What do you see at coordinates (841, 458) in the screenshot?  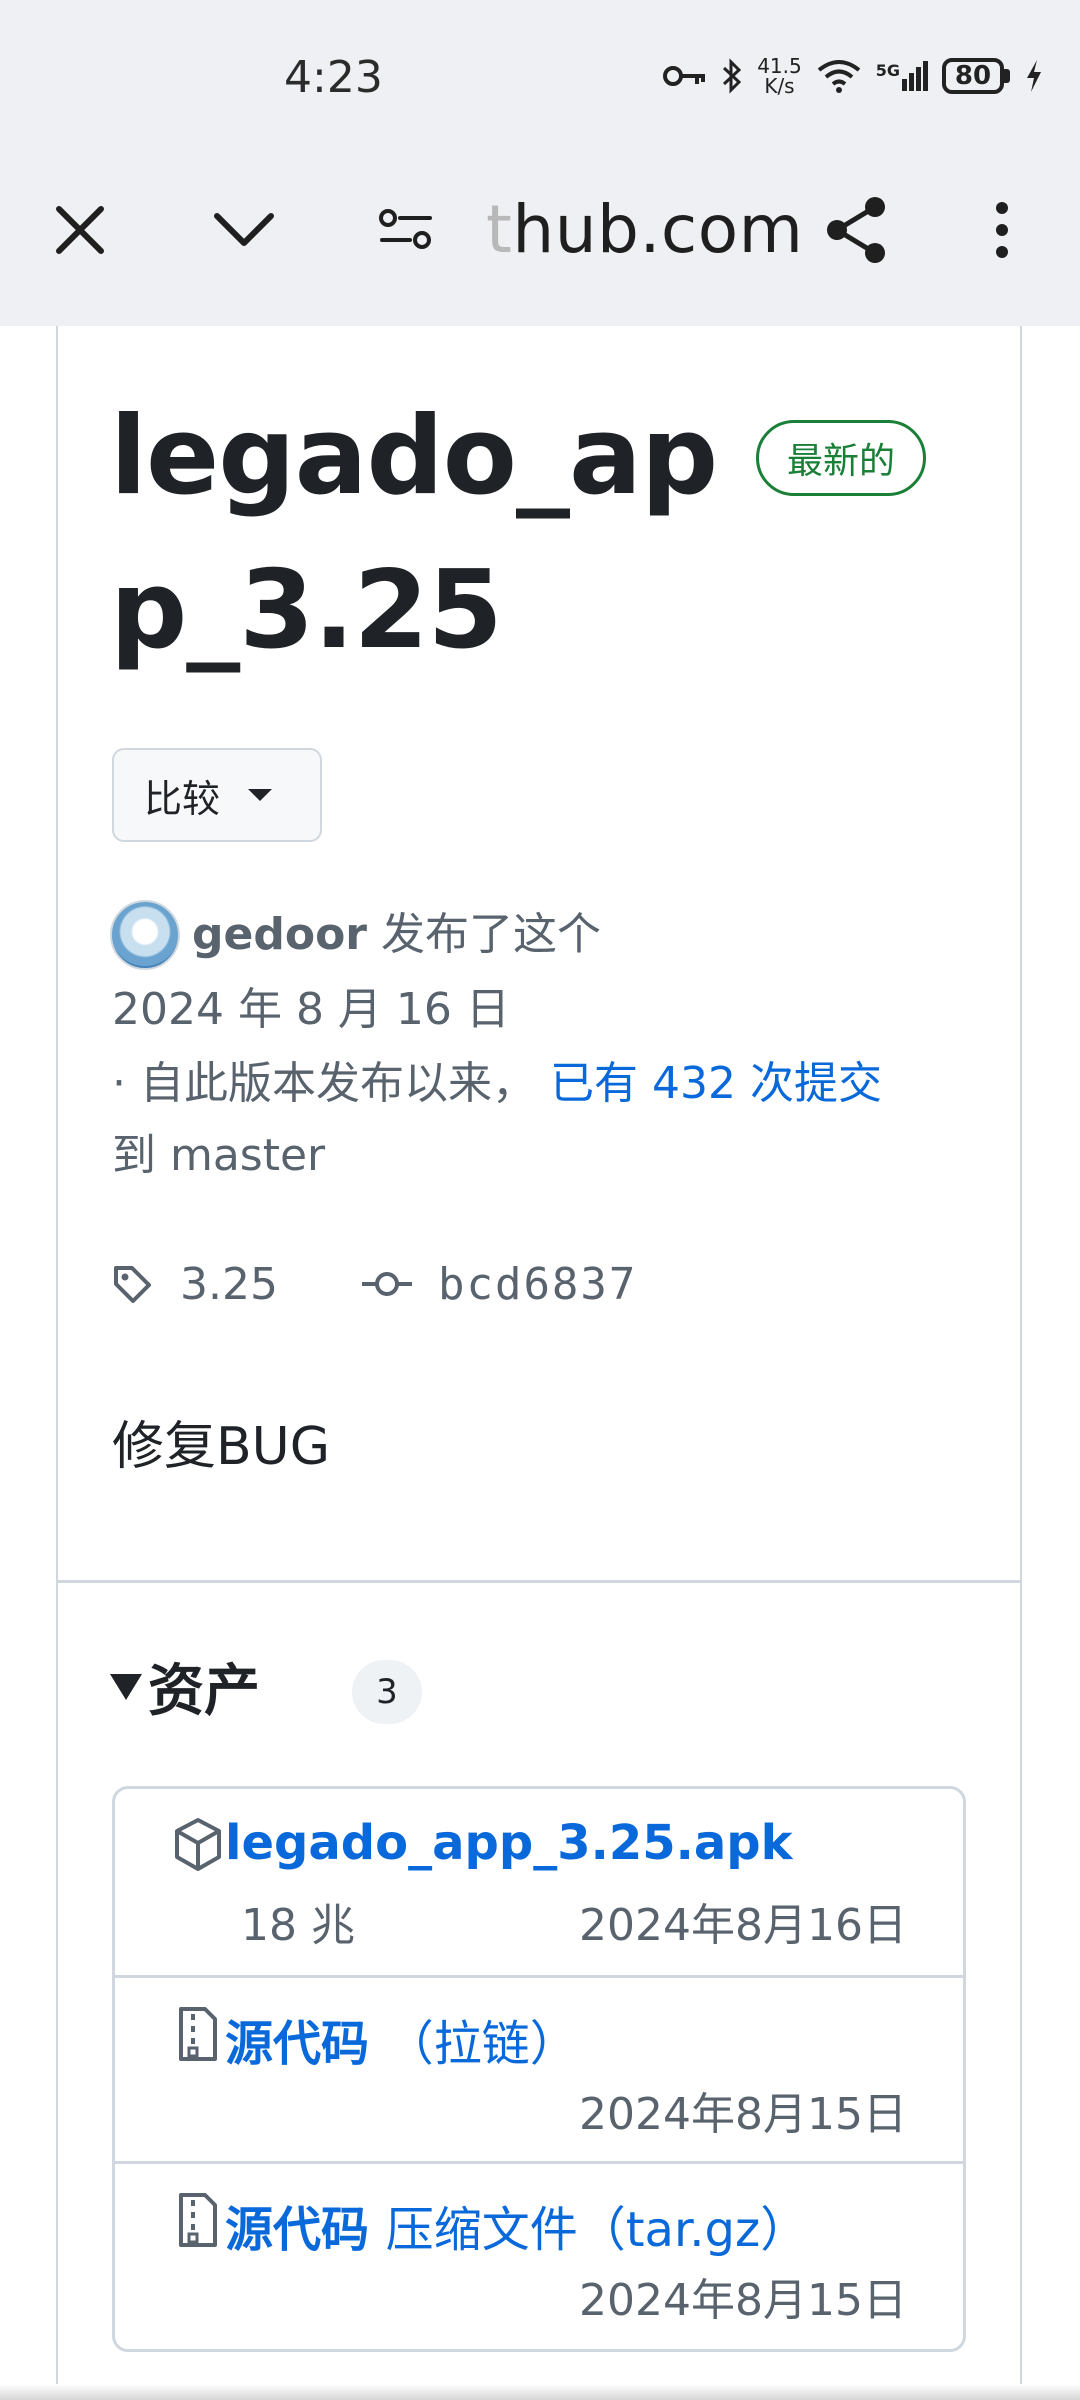 I see `latest-badge: 最新的` at bounding box center [841, 458].